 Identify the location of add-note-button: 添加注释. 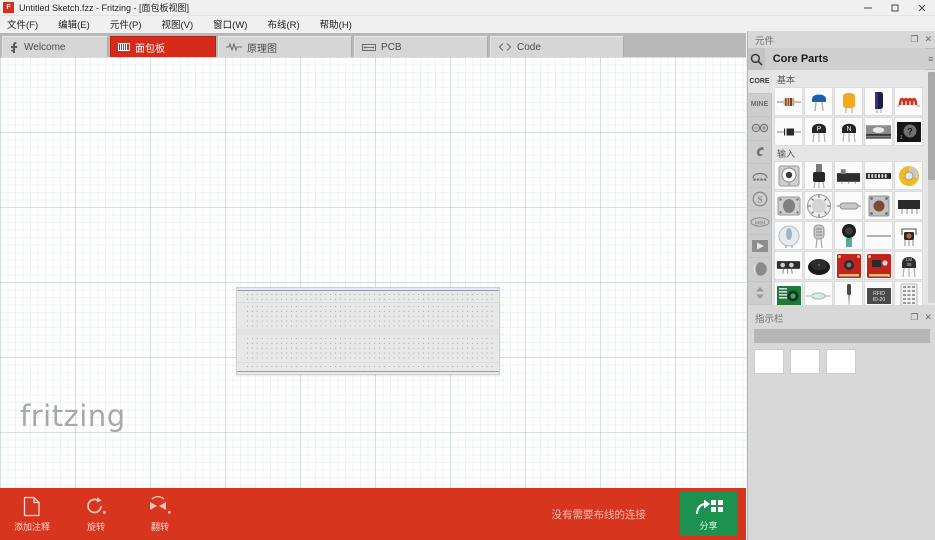
(32, 514).